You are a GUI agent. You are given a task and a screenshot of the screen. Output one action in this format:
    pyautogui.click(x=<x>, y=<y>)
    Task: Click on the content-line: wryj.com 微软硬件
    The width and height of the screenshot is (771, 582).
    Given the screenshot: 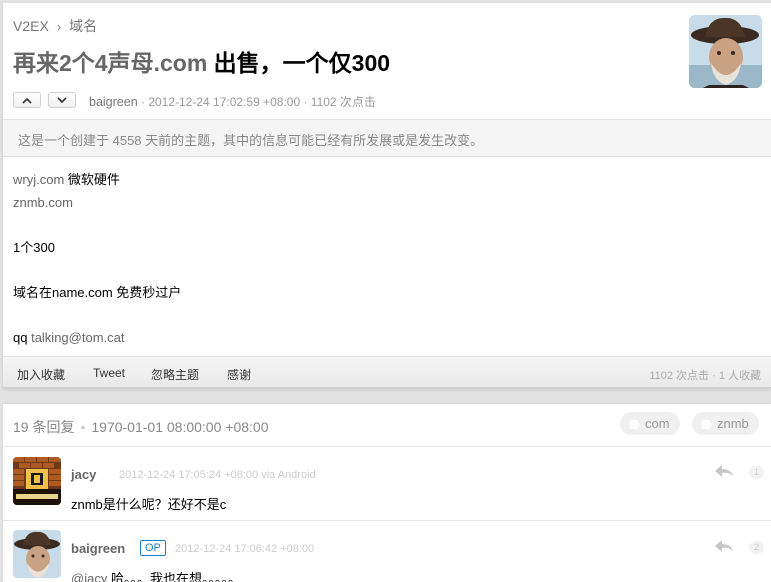 What is the action you would take?
    pyautogui.click(x=97, y=180)
    